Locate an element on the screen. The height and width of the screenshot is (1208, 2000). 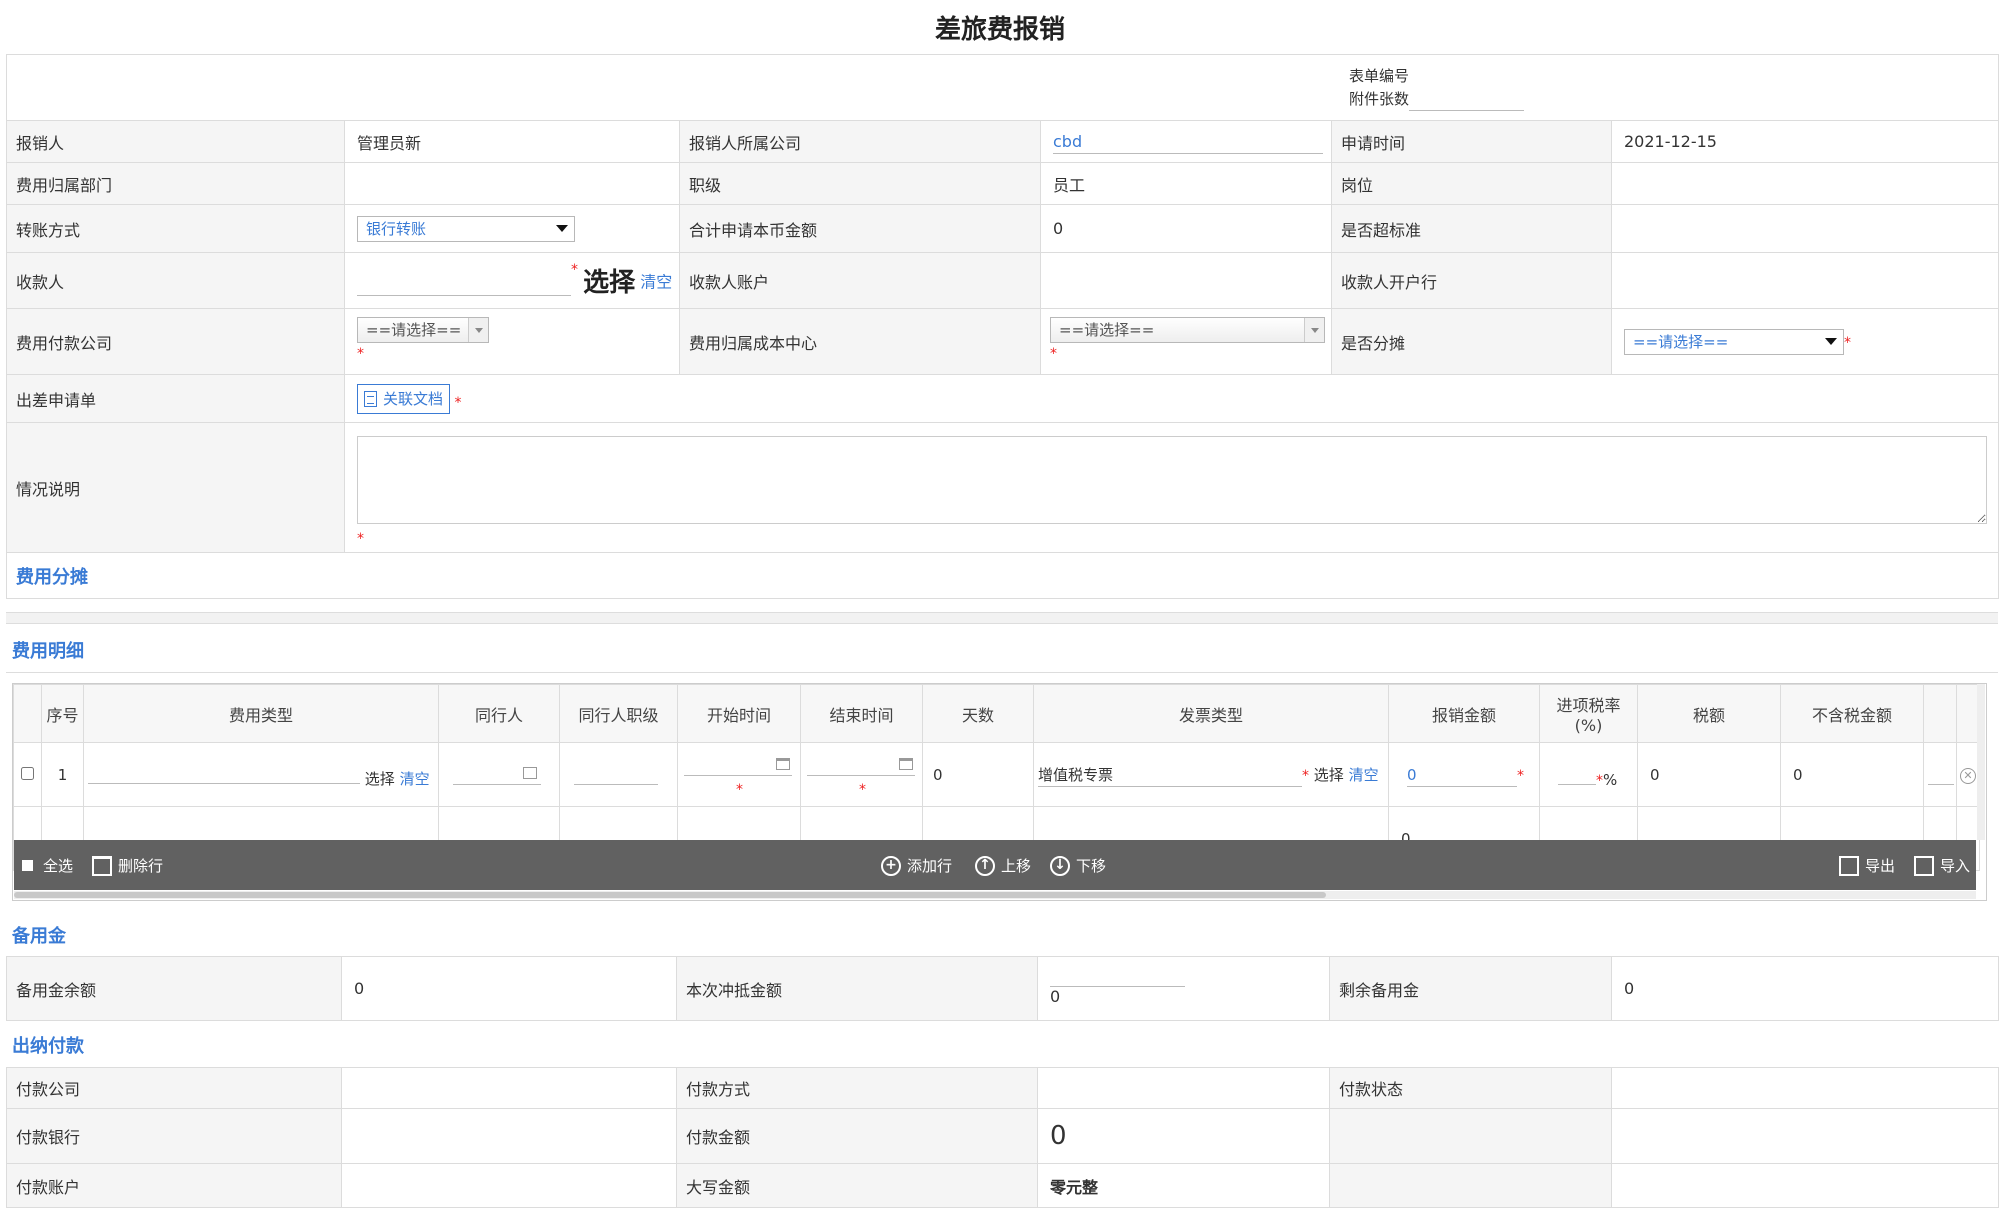
companion-level-input is located at coordinates (616, 773).